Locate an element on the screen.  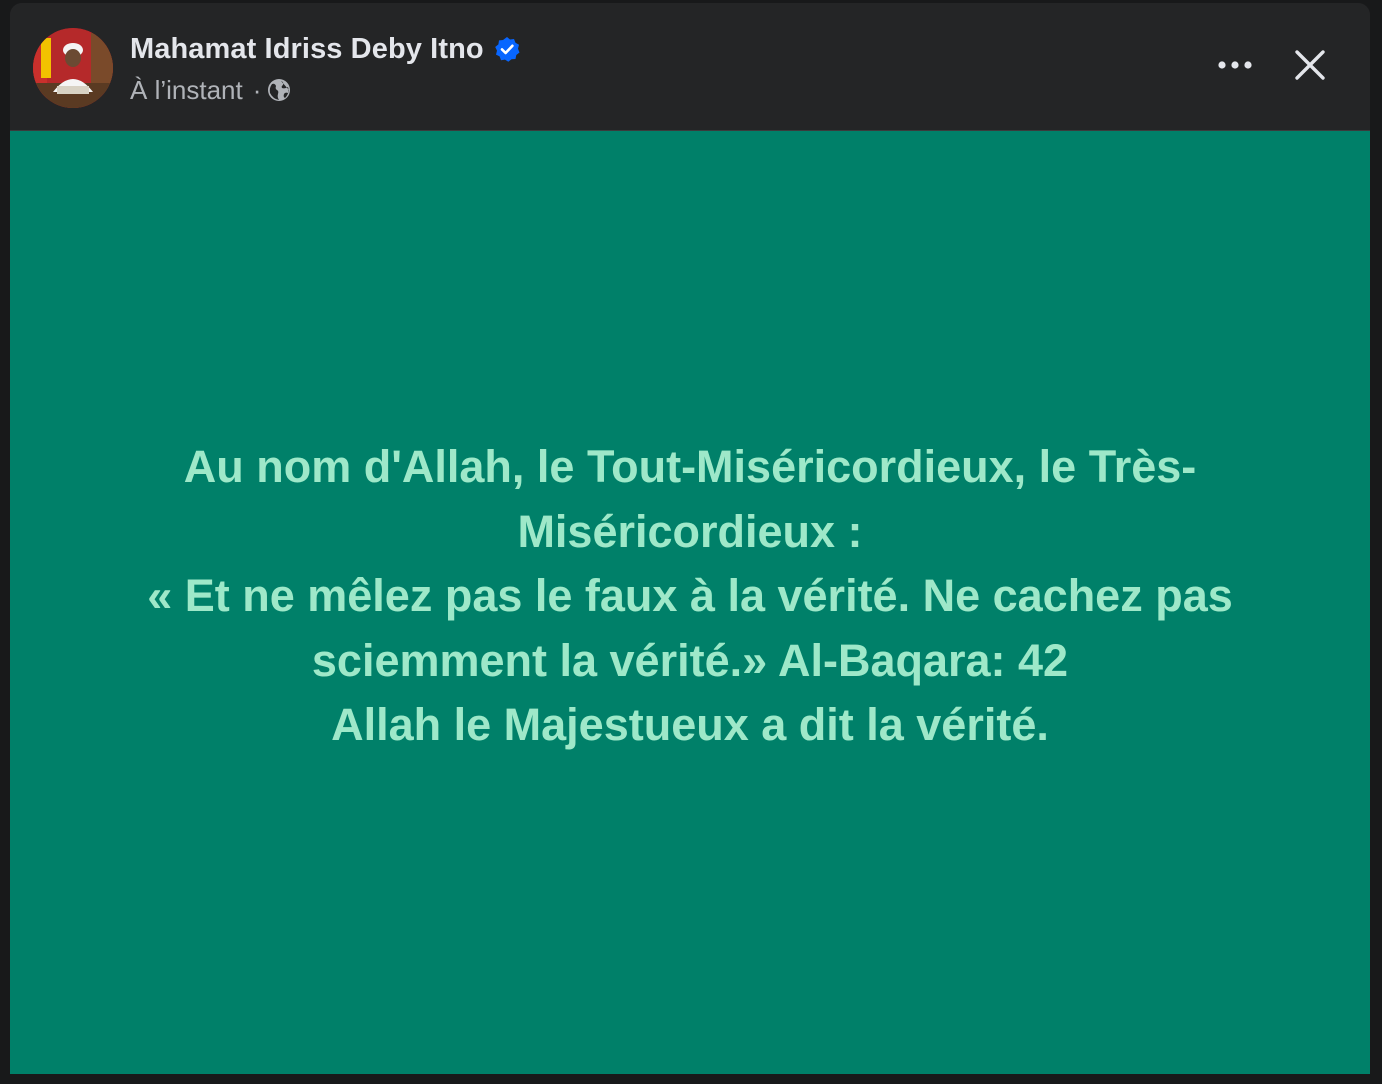
post-timestamp: À l’instant is located at coordinates (186, 90).